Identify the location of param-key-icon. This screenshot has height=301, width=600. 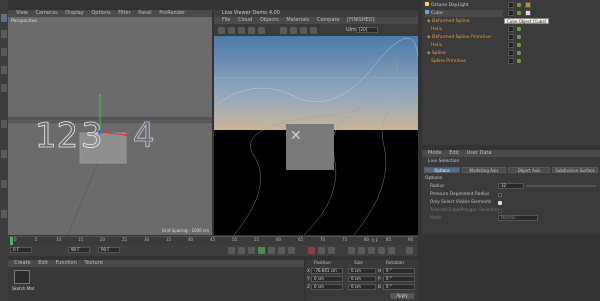
(381, 250).